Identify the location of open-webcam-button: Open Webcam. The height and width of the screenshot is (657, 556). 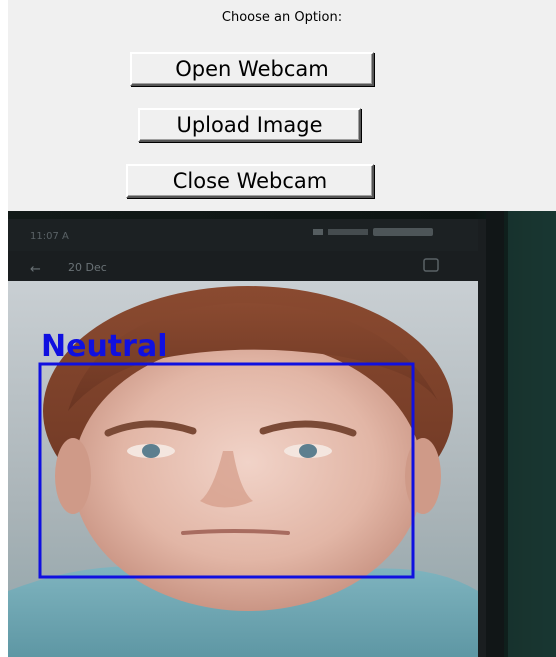
(252, 69).